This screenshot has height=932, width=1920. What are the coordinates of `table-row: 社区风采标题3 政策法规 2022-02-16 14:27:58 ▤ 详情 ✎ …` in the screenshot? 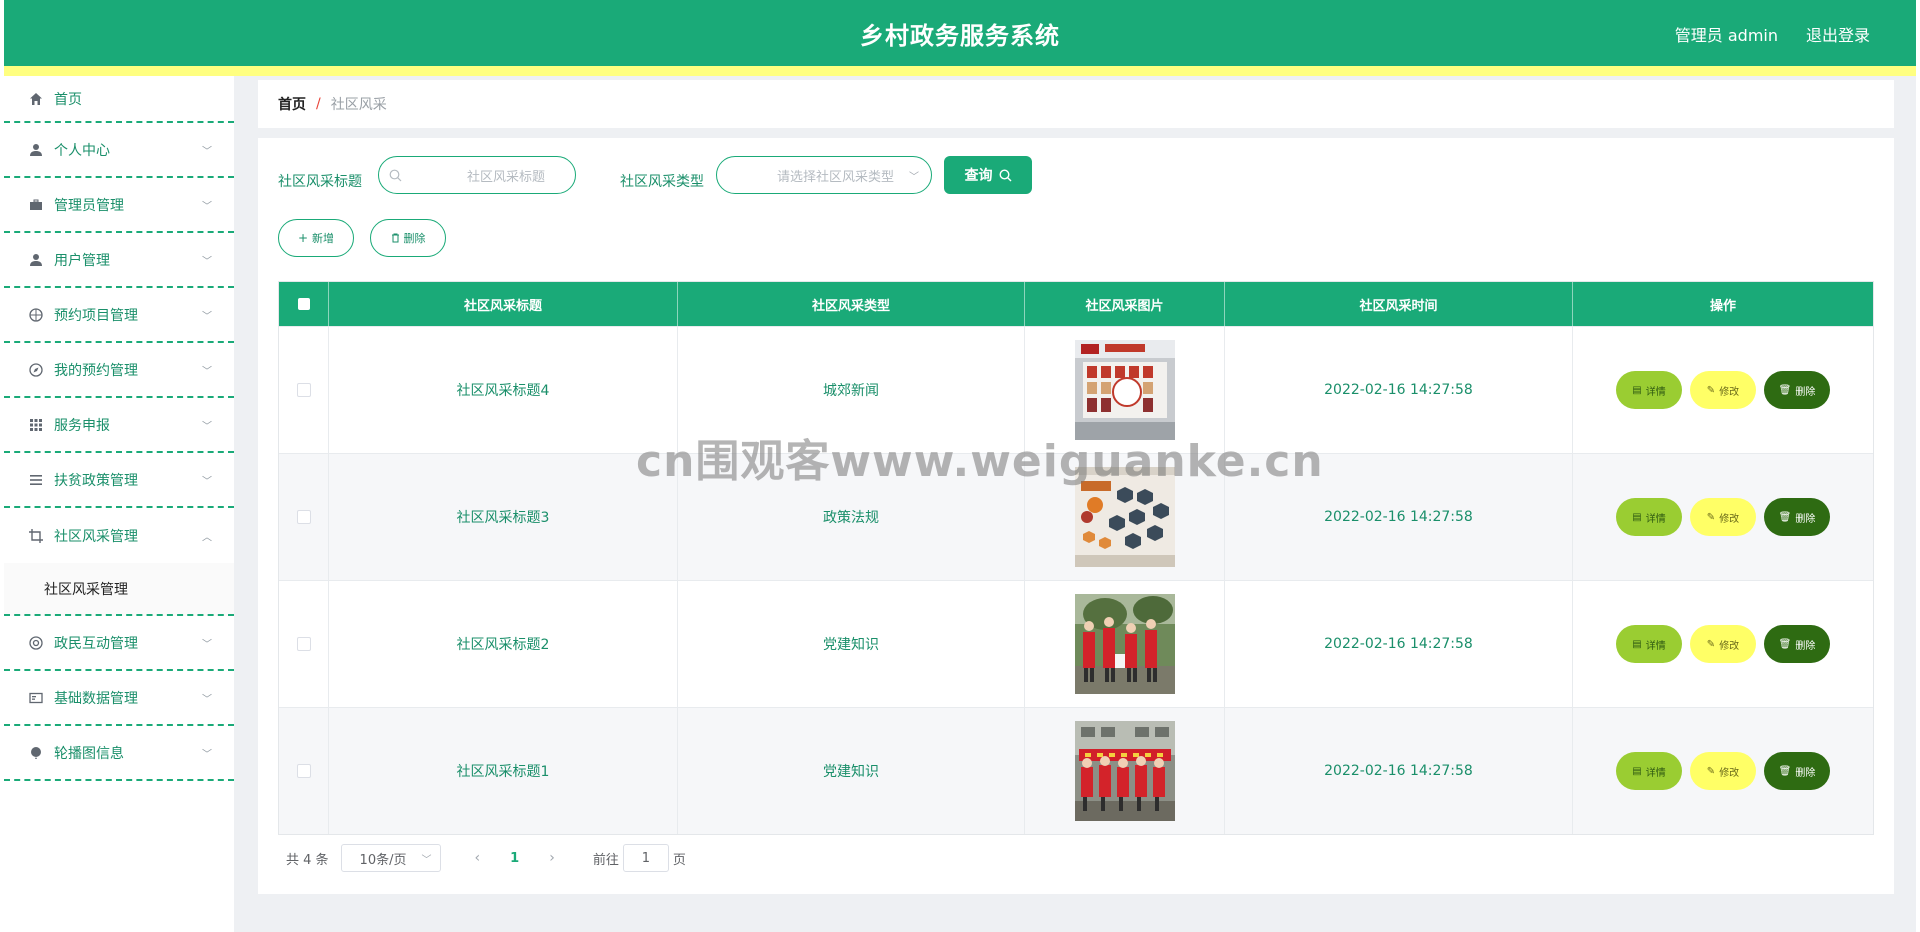 It's located at (1076, 516).